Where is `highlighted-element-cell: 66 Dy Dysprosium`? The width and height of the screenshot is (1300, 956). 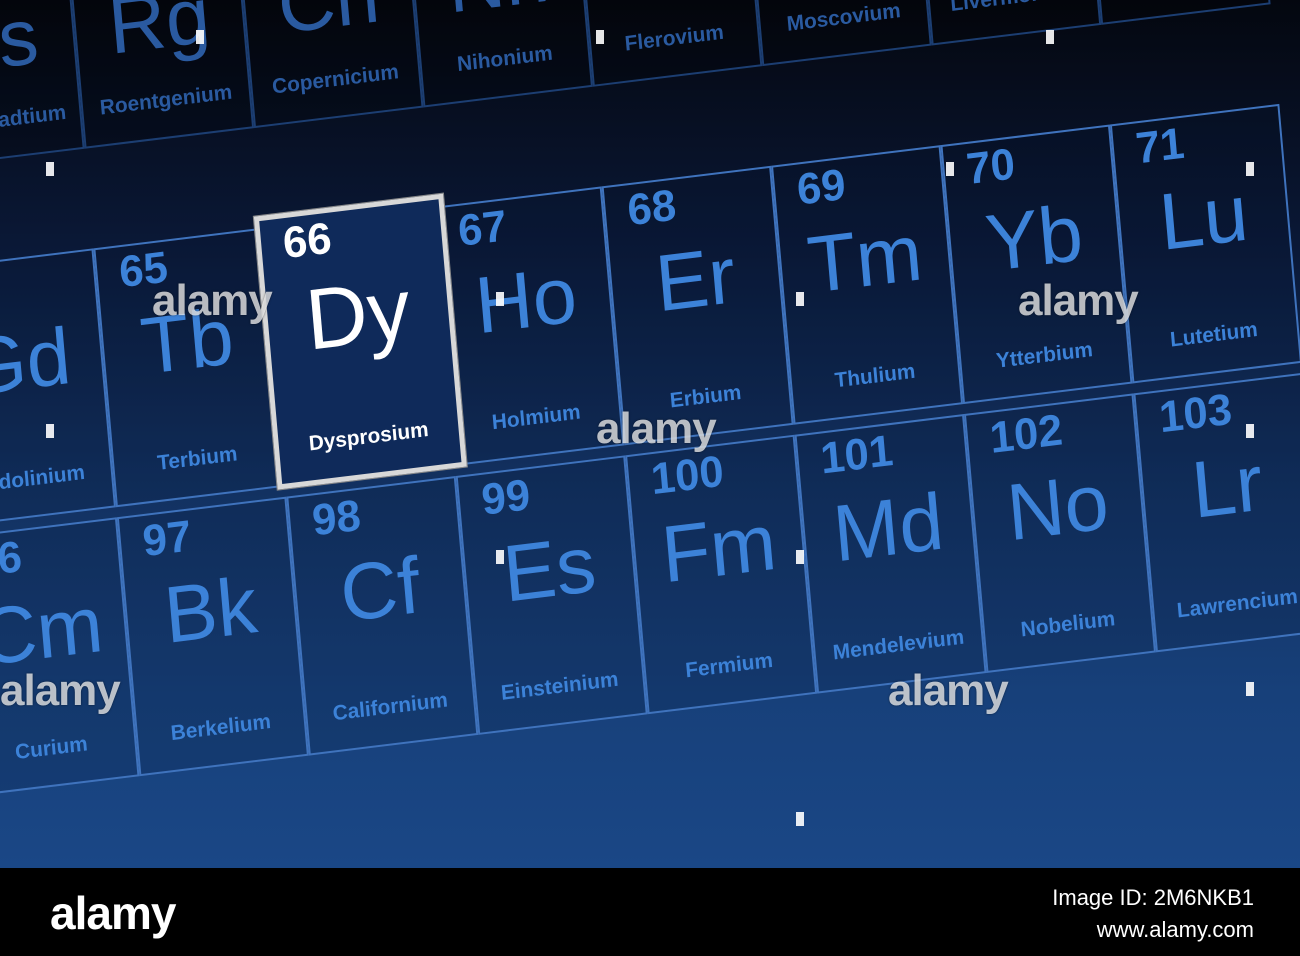
highlighted-element-cell: 66 Dy Dysprosium is located at coordinates (360, 341).